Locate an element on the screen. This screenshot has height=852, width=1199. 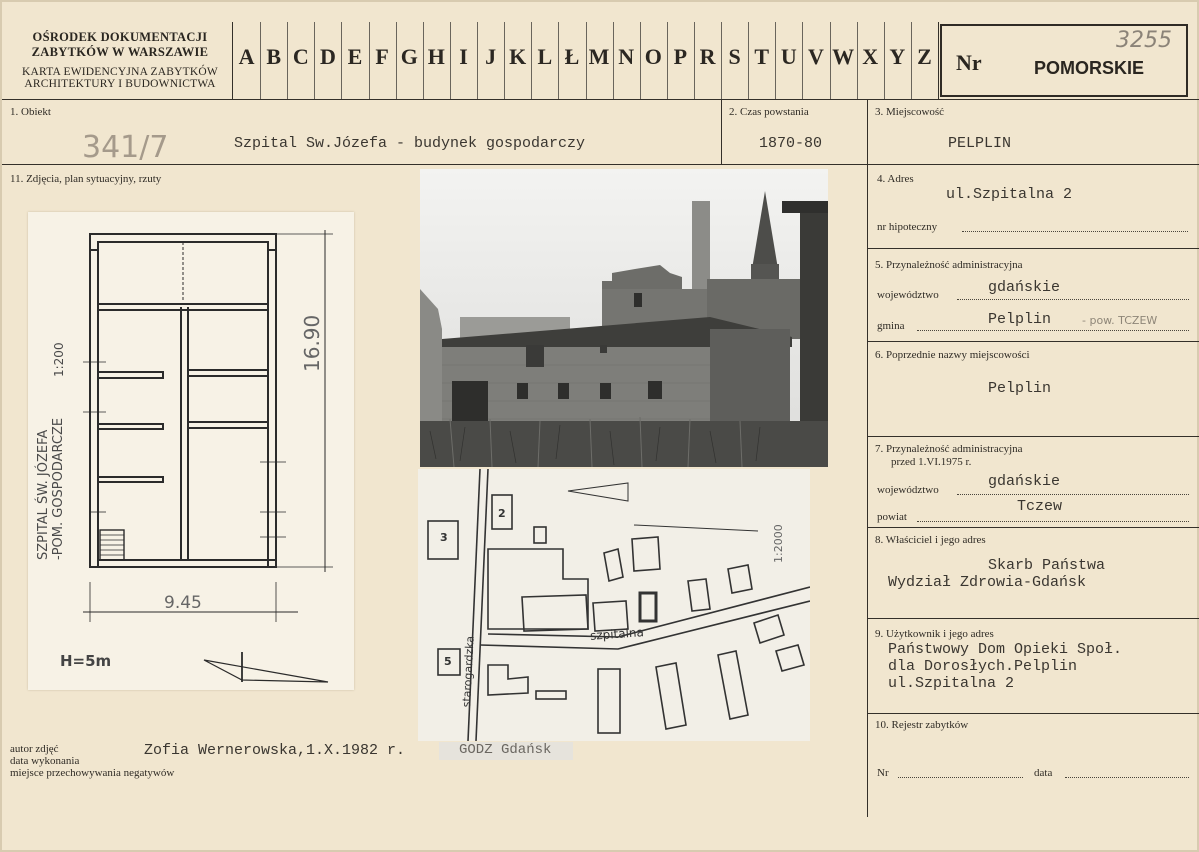
przynaleznosc-1975-label-1: 7. Przynależność administracyjna is located at coordinates (949, 449).